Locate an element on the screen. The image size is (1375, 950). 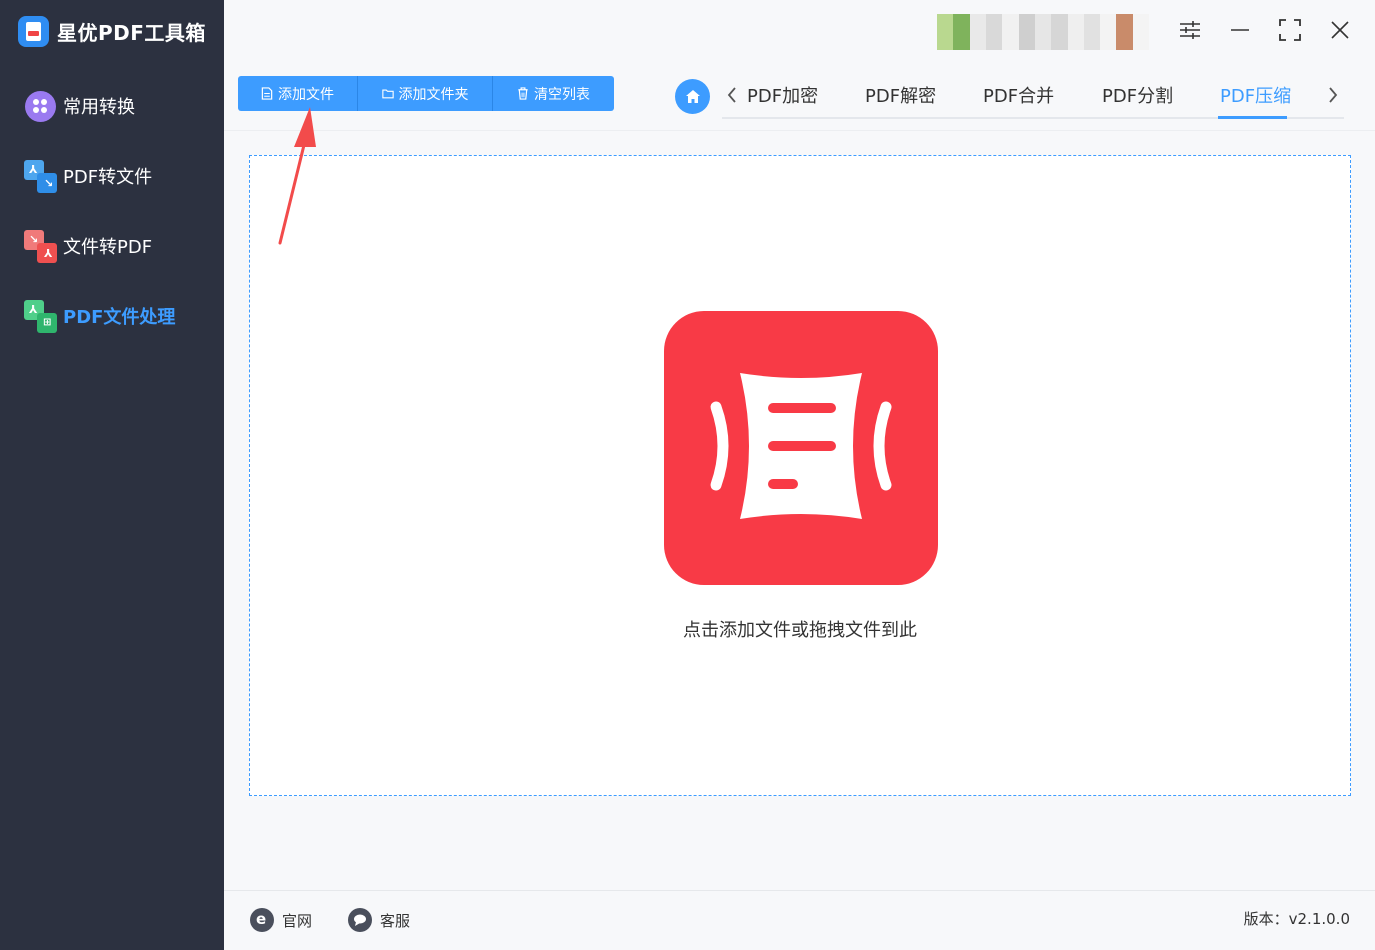
close-icon is located at coordinates (1340, 30).